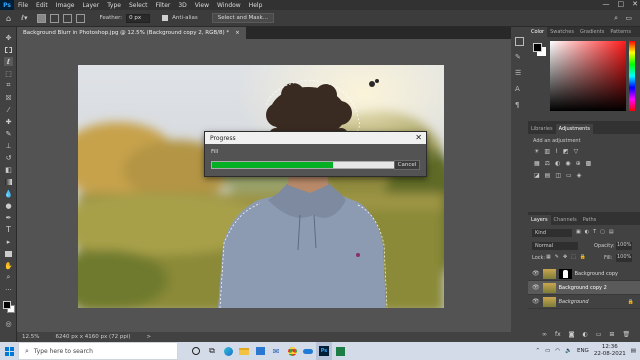  I want to click on hand-tool-icon: ✋, so click(8, 265).